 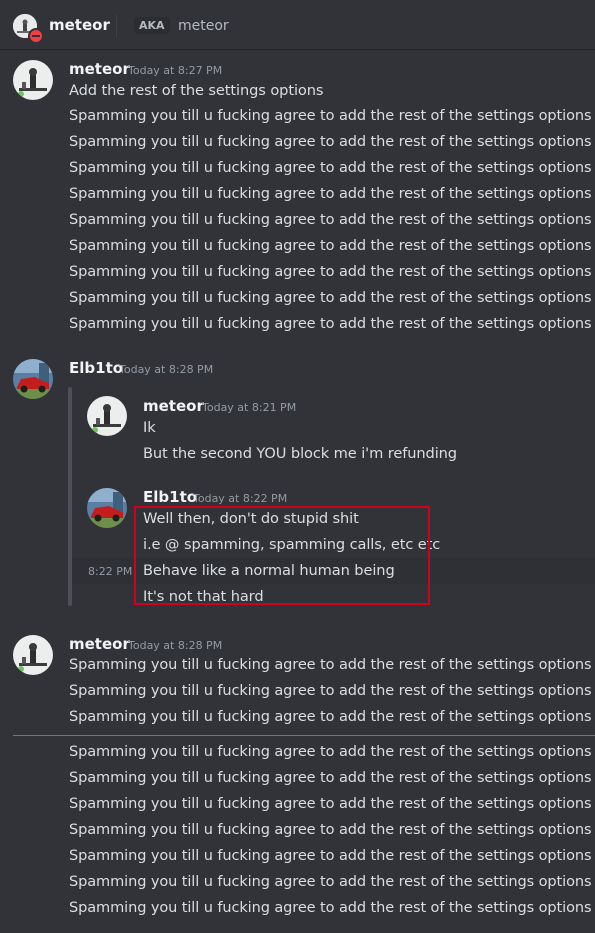 What do you see at coordinates (282, 555) in the screenshot?
I see `highlight-box` at bounding box center [282, 555].